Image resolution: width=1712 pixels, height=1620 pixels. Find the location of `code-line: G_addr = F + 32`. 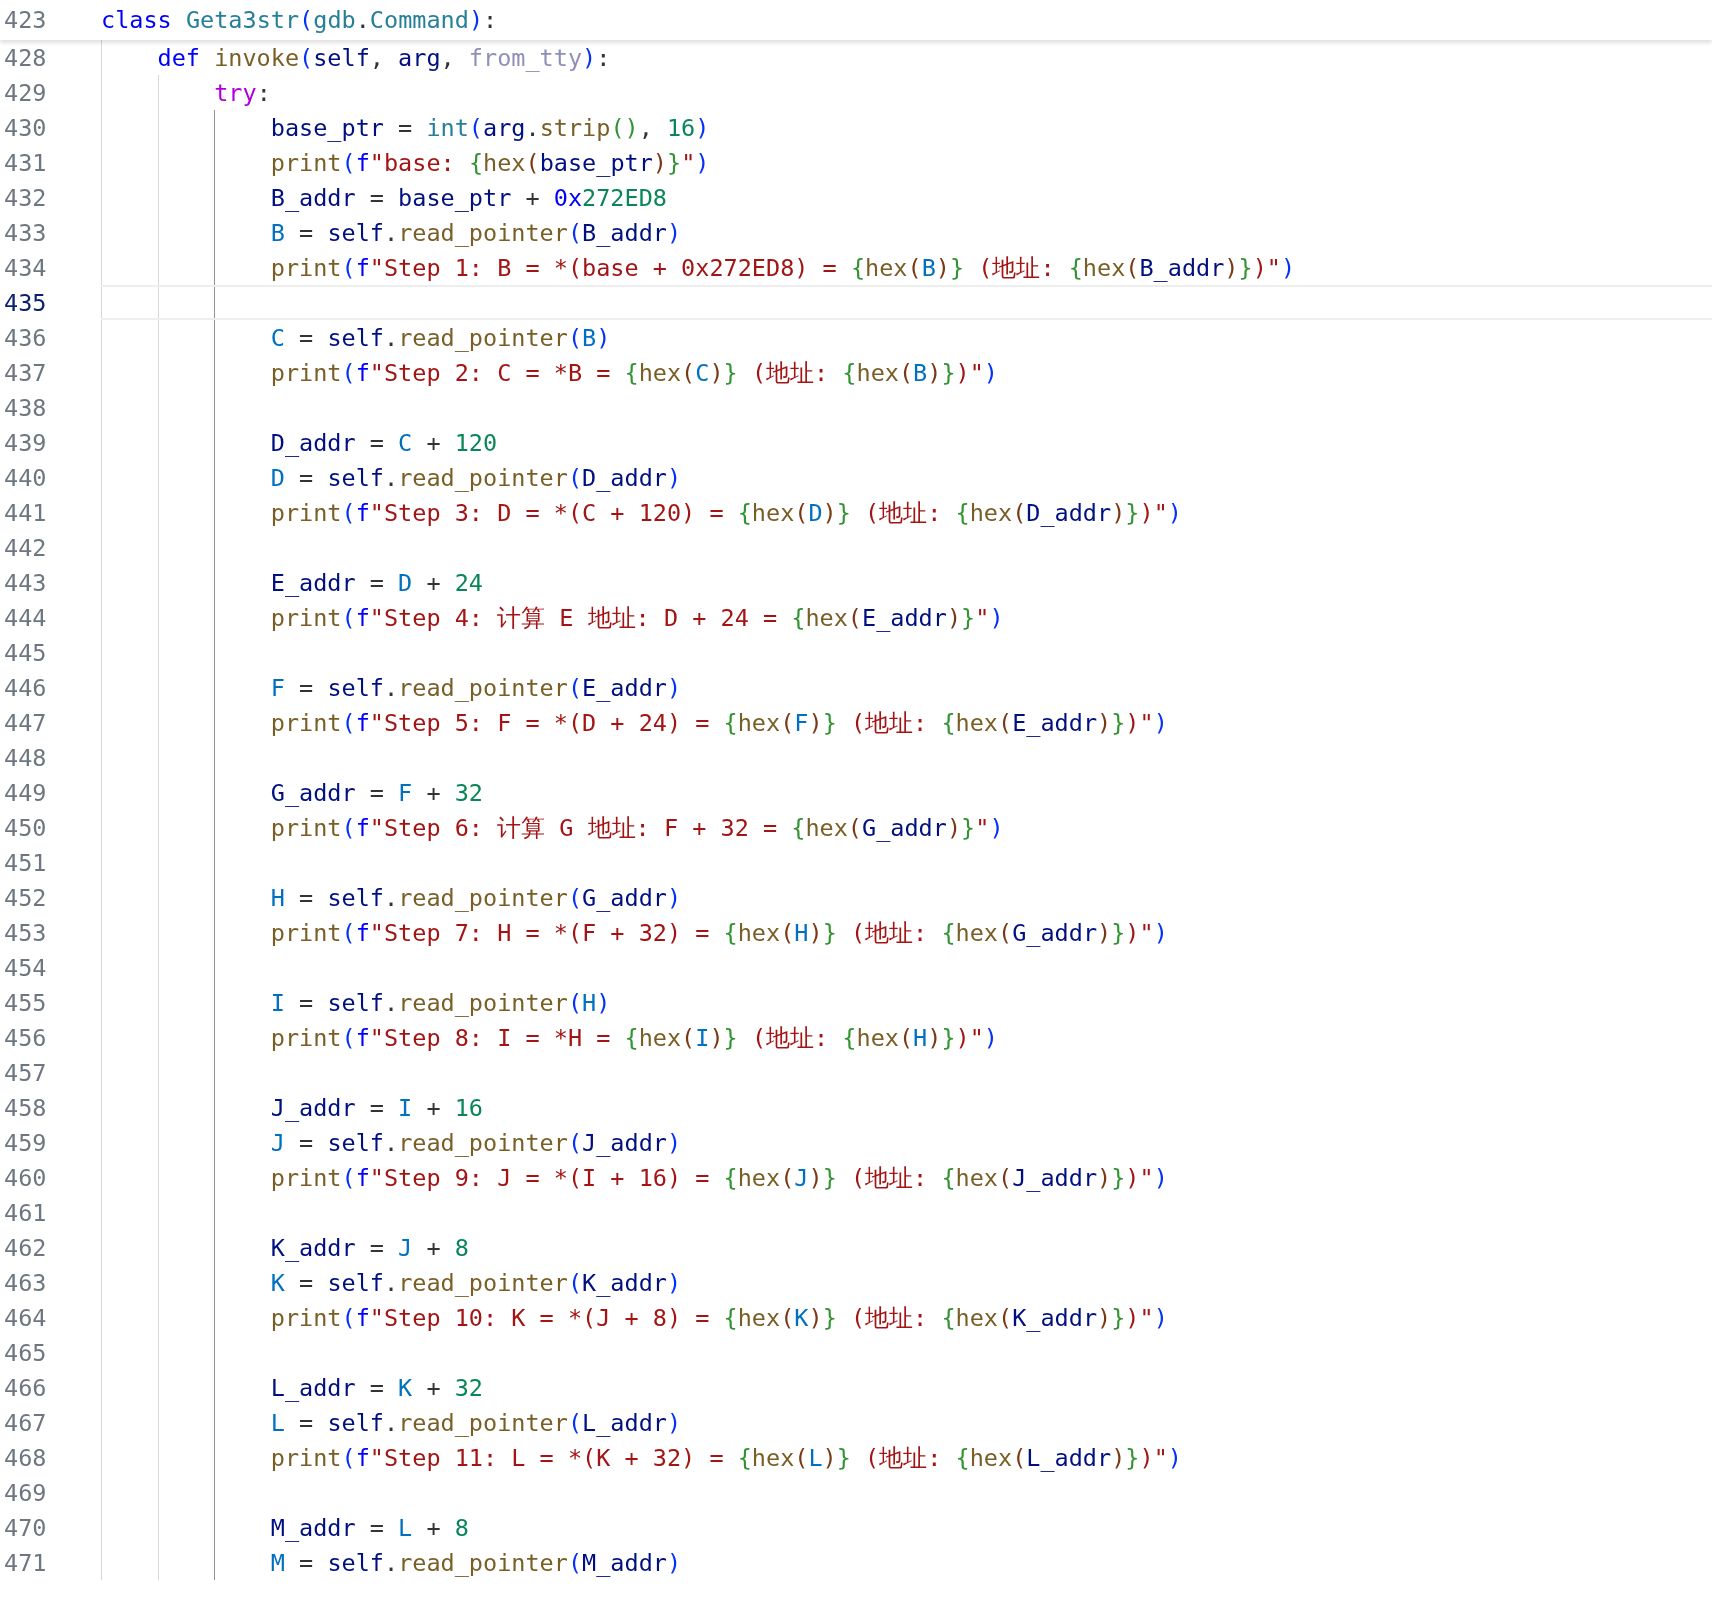

code-line: G_addr = F + 32 is located at coordinates (376, 792).